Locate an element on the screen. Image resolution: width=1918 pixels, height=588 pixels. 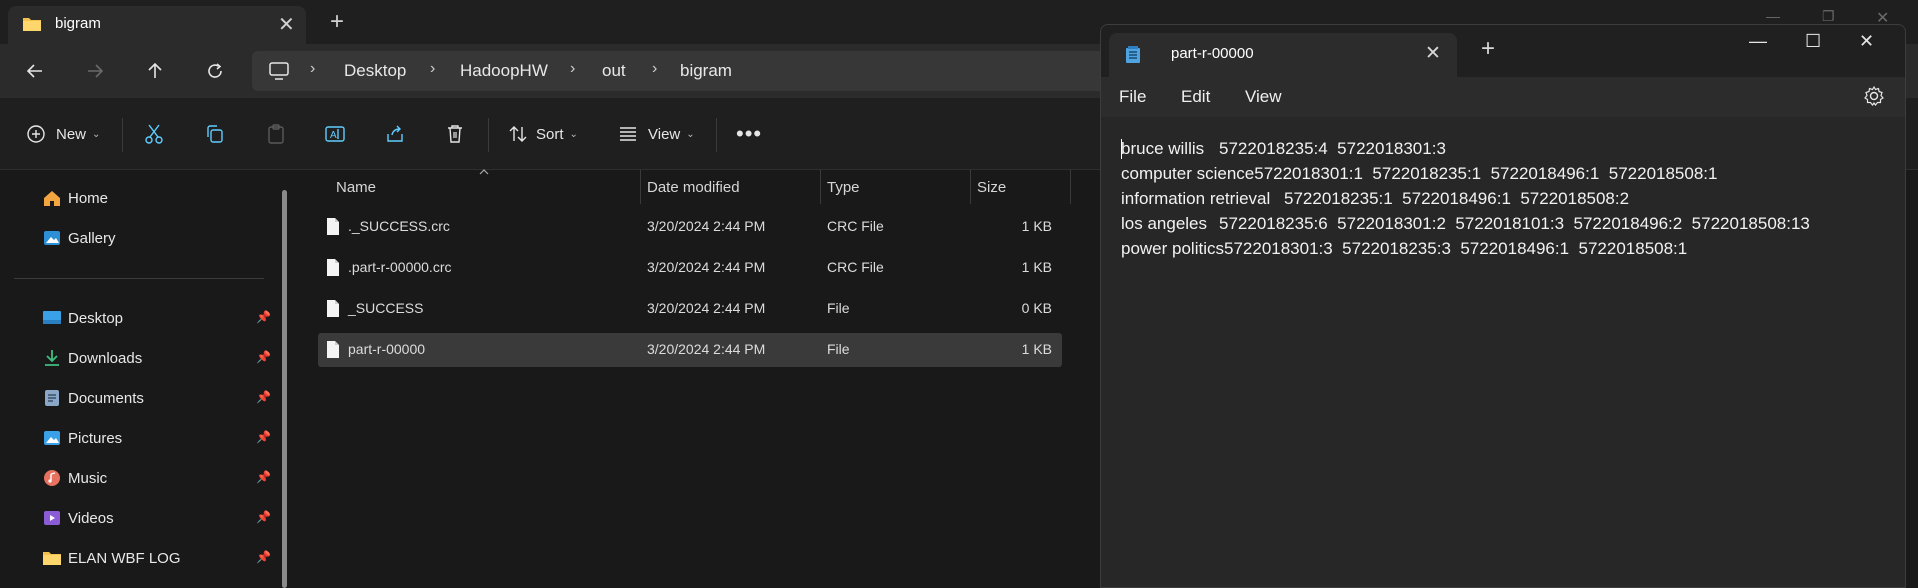
rename-button: A is located at coordinates (335, 134).